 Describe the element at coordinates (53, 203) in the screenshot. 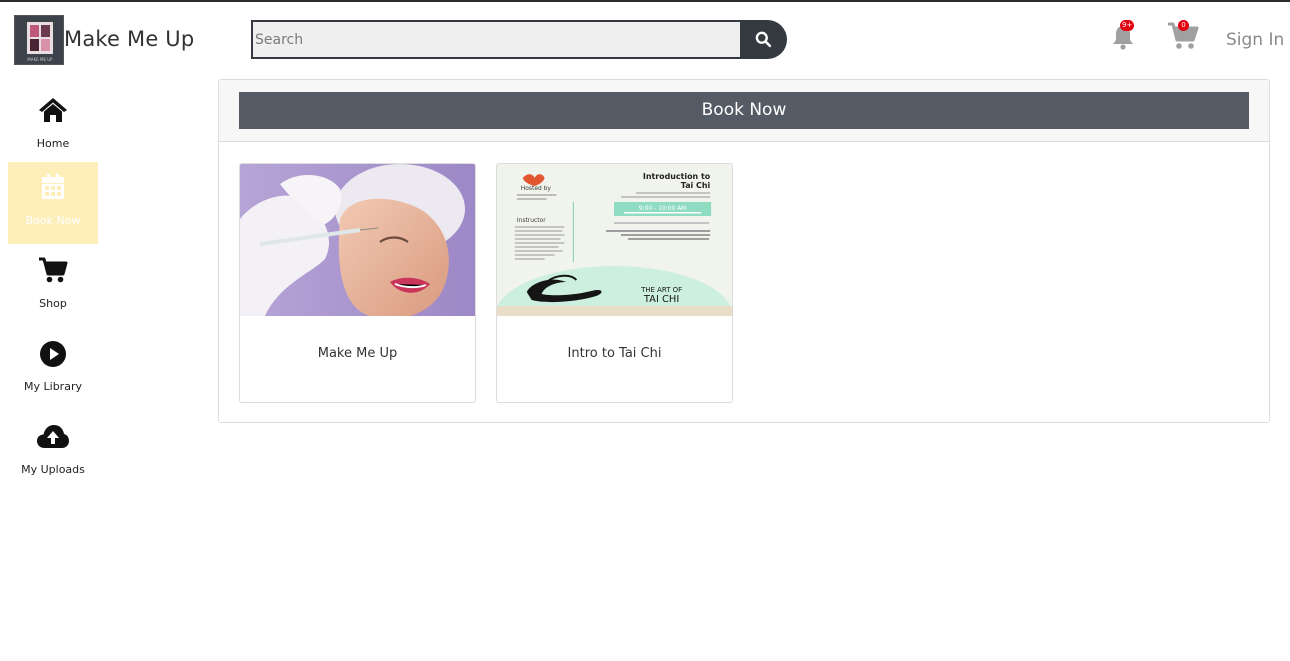

I see `sidebar-item-book-now: Book Now` at that location.